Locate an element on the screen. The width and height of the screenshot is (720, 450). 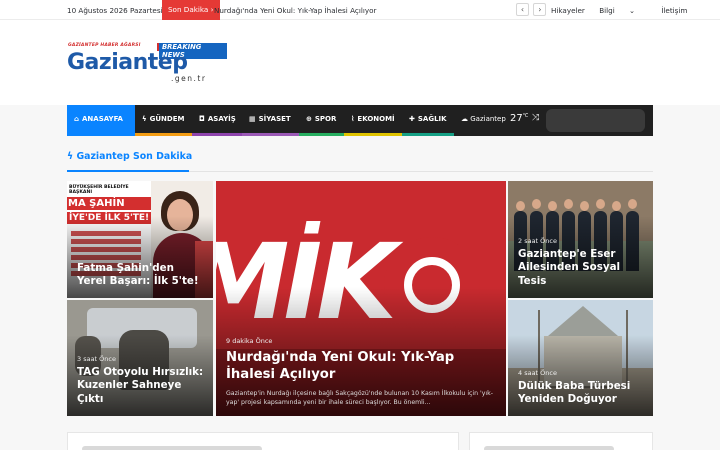
card-title: Gaziantep'e Eser Ailesinden Sosyal Tesis is located at coordinates (581, 268).